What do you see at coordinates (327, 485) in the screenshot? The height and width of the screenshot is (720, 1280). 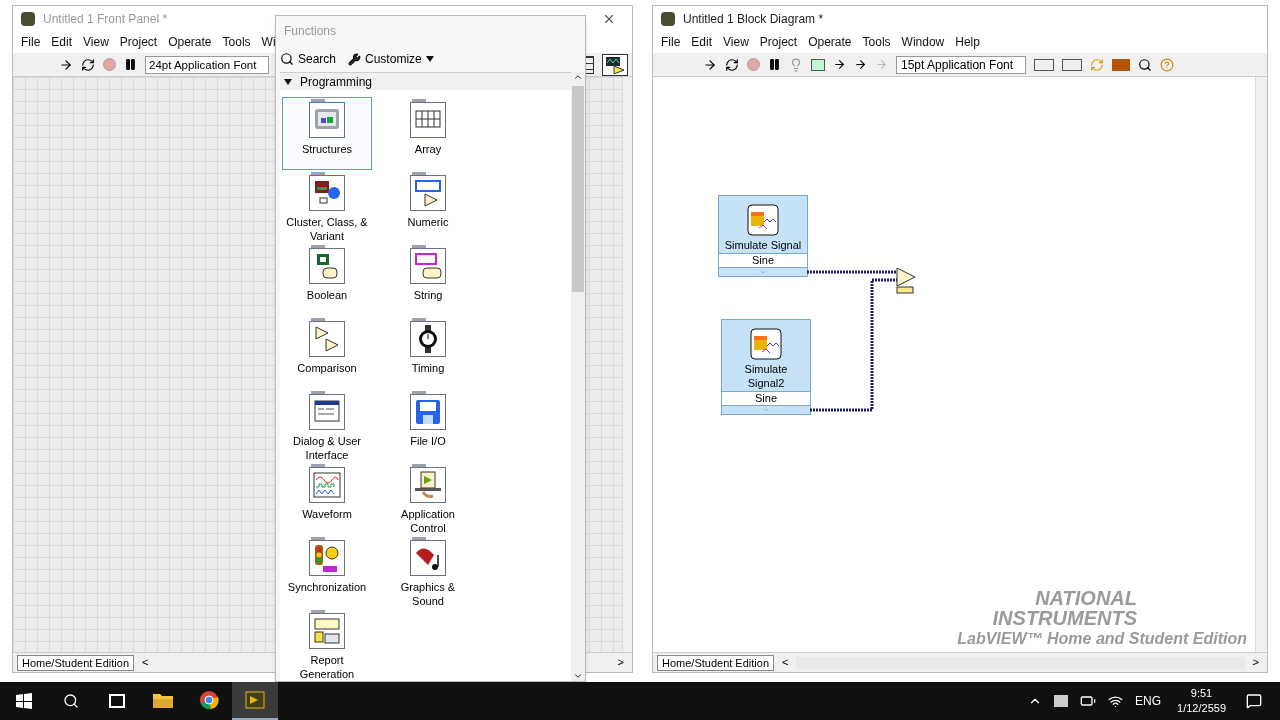 I see `waveform-palette-icon` at bounding box center [327, 485].